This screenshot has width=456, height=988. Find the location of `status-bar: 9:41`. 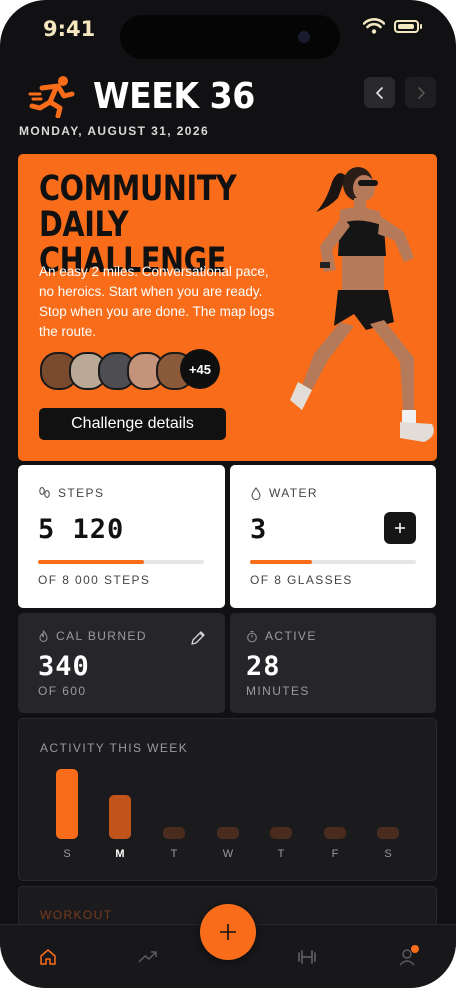

status-bar: 9:41 is located at coordinates (228, 29).